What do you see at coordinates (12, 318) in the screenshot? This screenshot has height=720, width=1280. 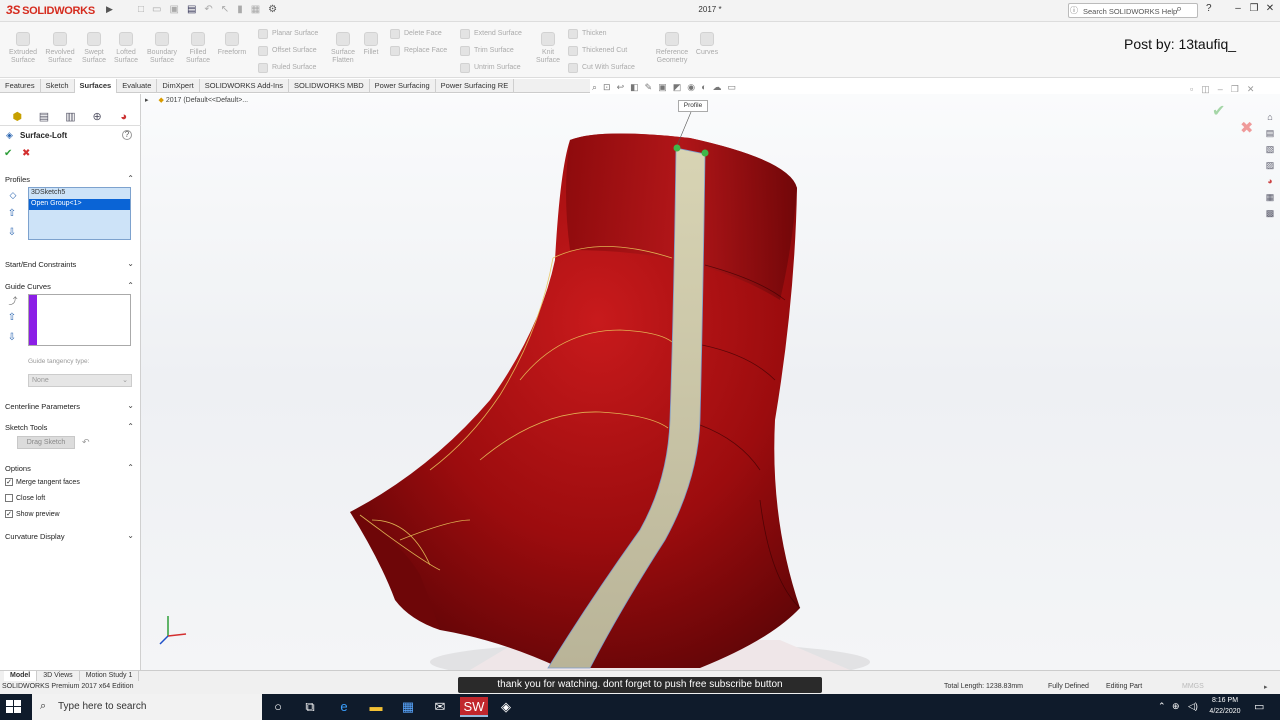 I see `guide-move-up-arrow-icon: ⇧` at bounding box center [12, 318].